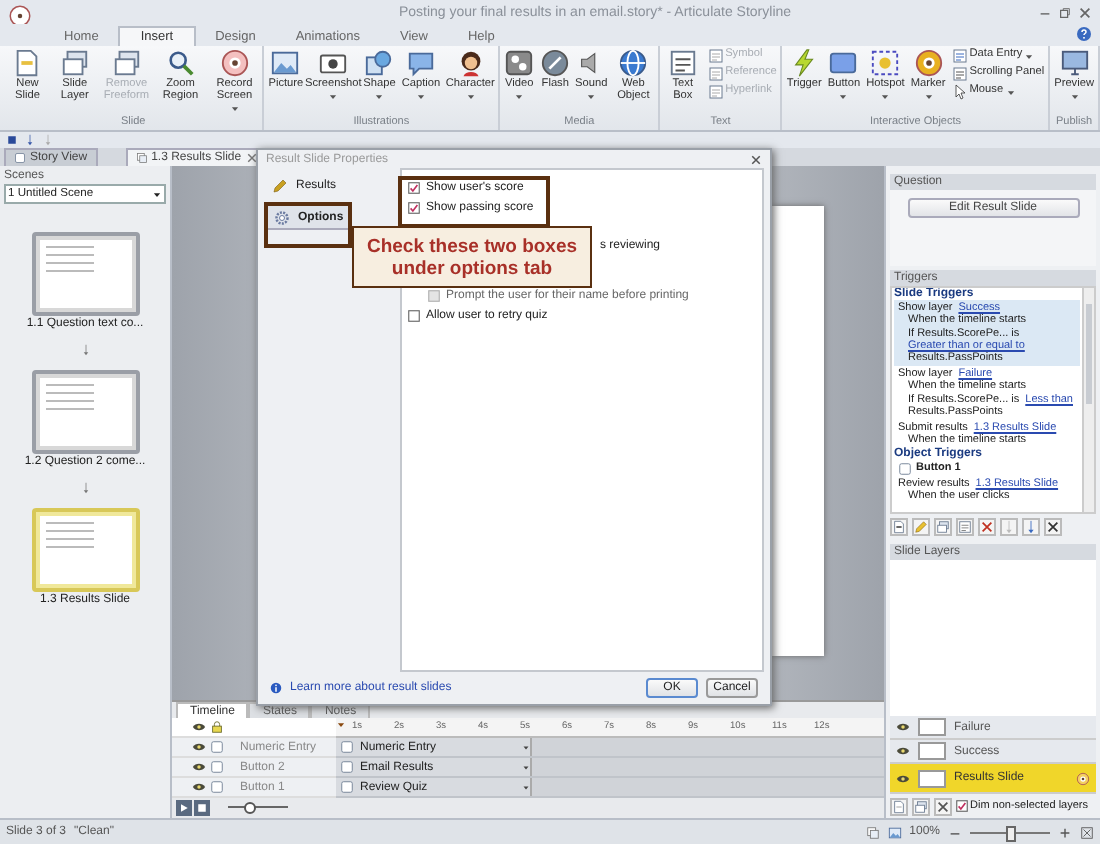 This screenshot has width=1100, height=844. I want to click on fit-icon, so click(1087, 832).